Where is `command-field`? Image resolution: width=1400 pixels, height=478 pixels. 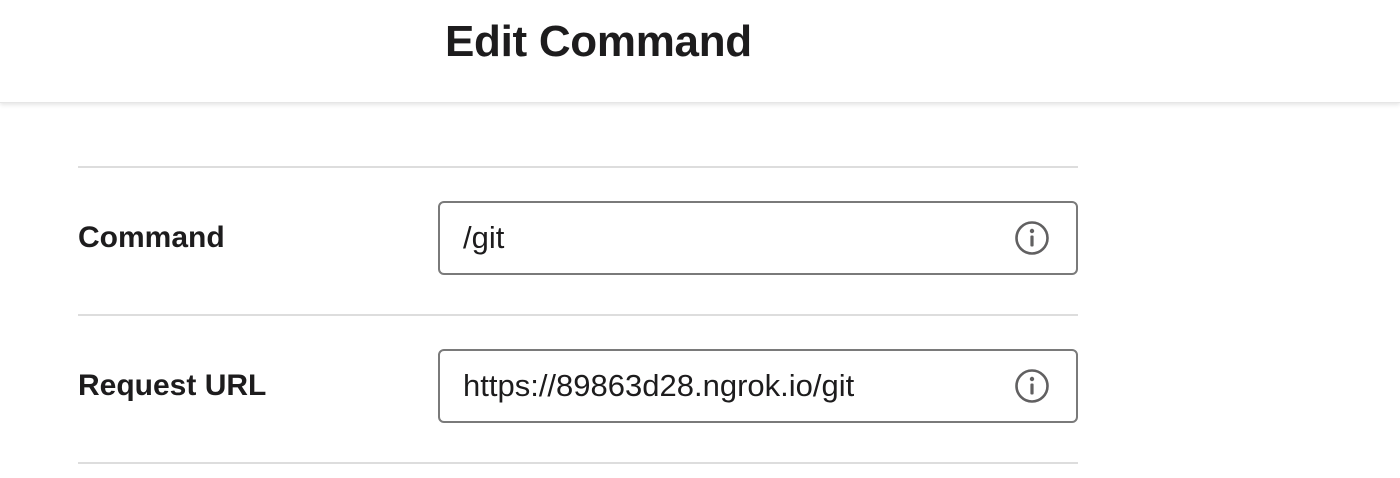
command-field is located at coordinates (758, 238).